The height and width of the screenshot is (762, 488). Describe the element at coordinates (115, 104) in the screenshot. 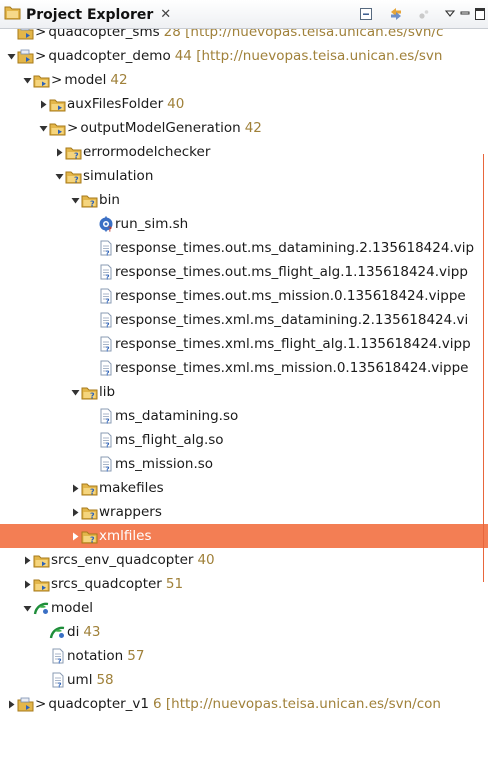

I see `tree-item-label: auxFilesFolder` at that location.